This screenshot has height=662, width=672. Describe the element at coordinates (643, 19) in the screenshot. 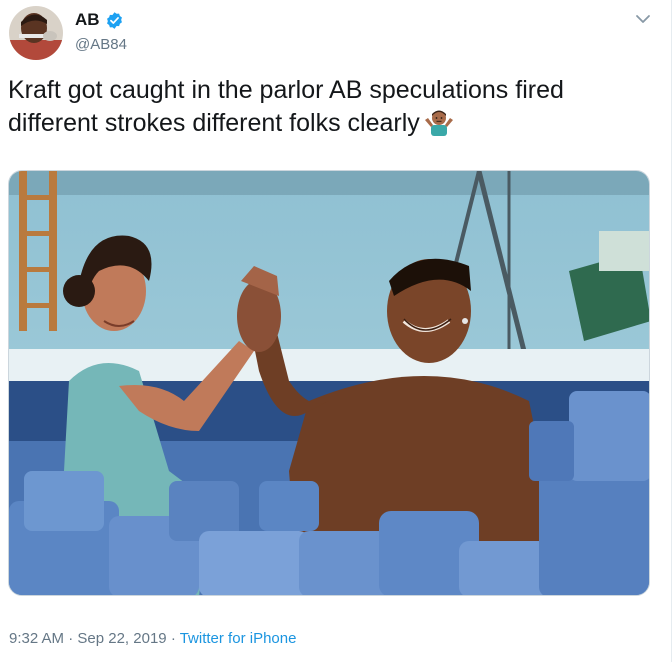

I see `chevron-down-icon` at that location.